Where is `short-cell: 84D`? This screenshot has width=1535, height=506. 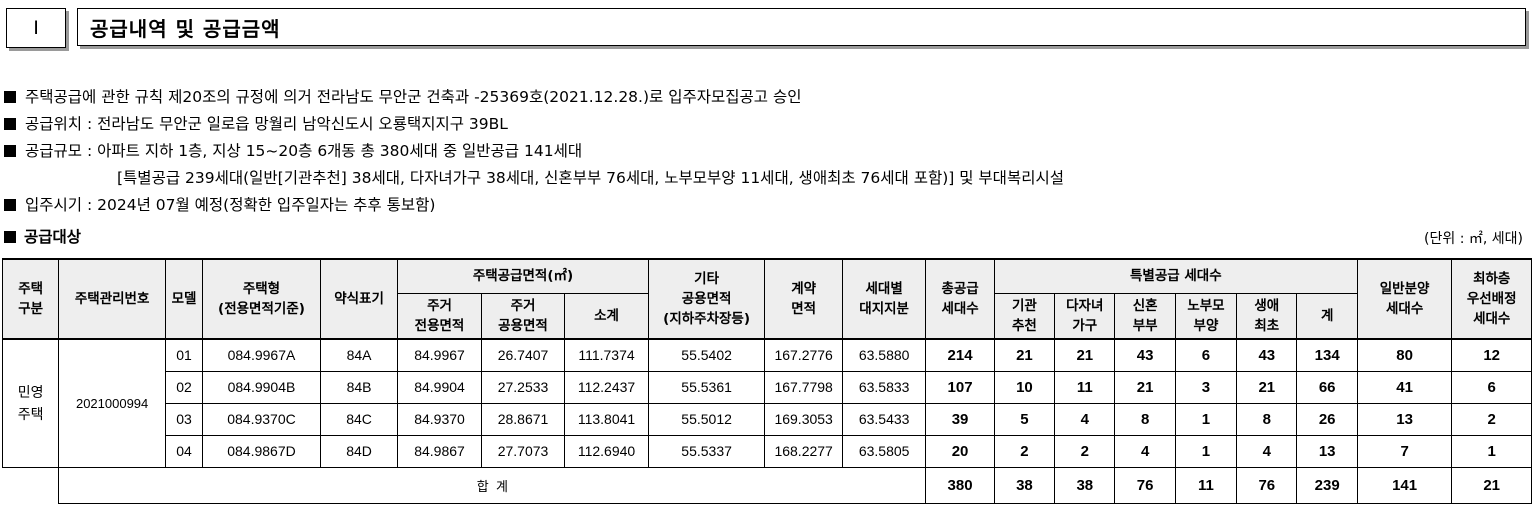 short-cell: 84D is located at coordinates (359, 451).